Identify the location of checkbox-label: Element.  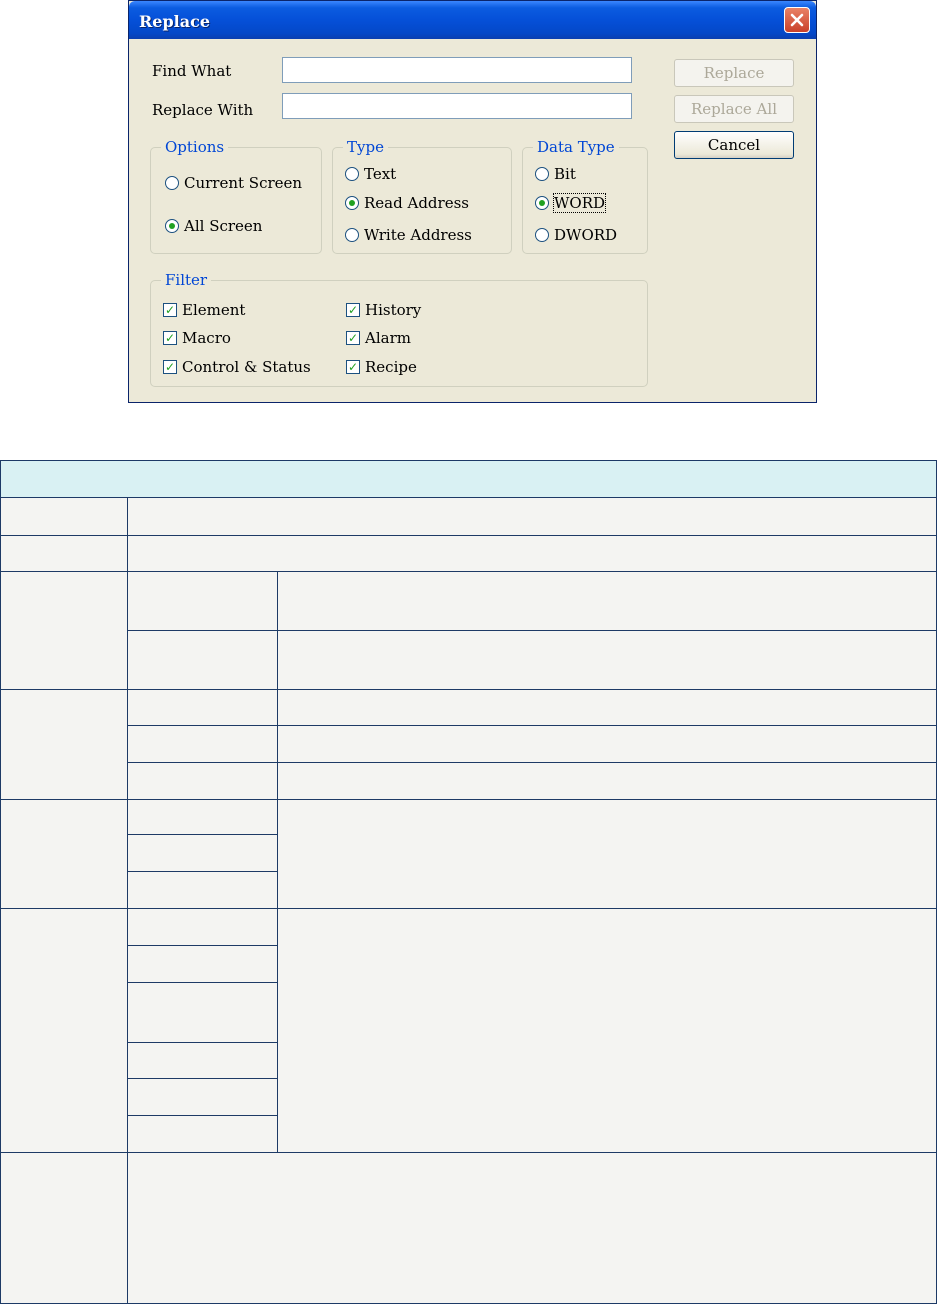
(214, 310).